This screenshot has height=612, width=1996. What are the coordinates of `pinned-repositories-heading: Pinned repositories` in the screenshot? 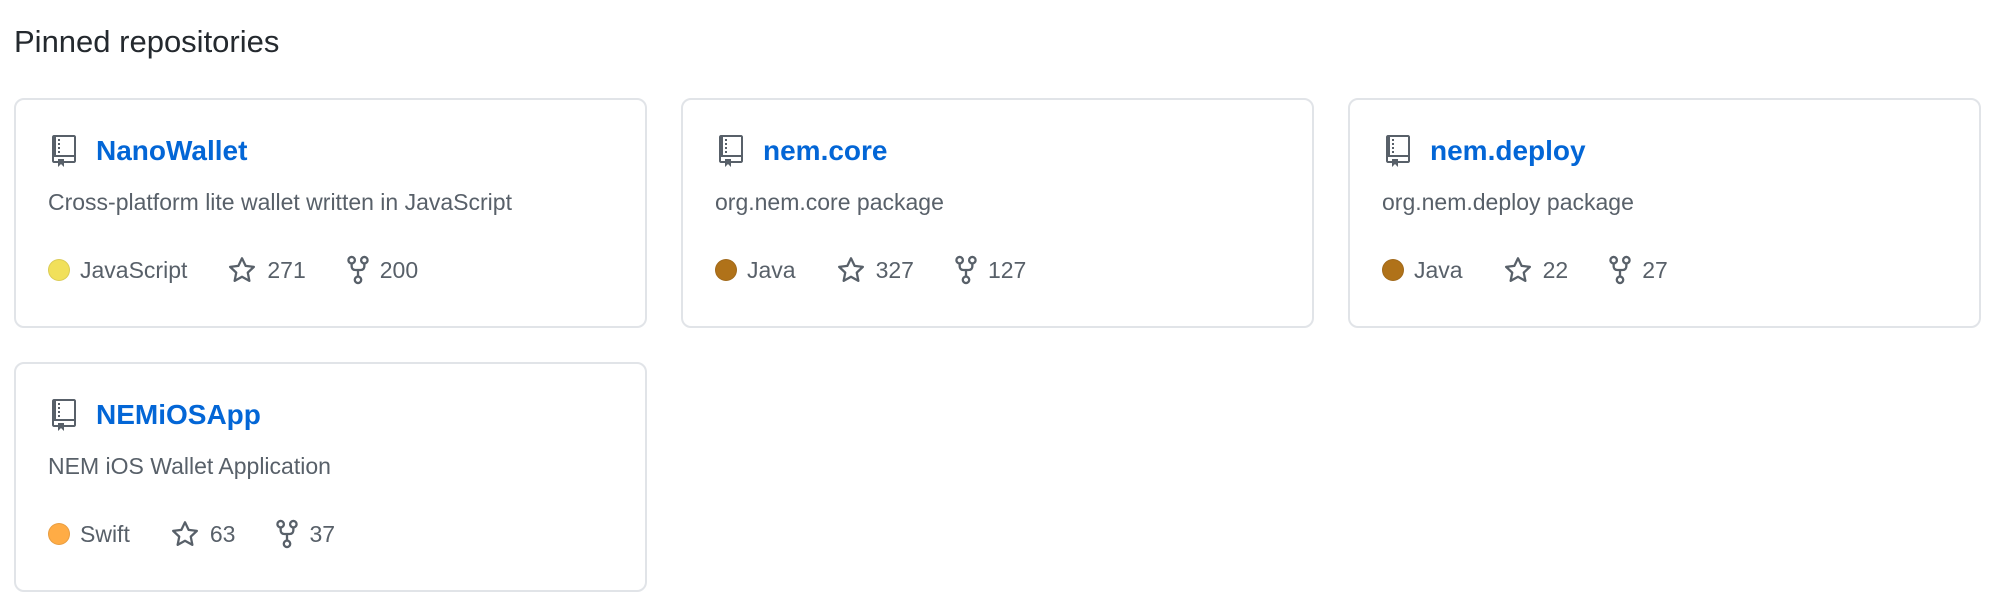 It's located at (147, 41).